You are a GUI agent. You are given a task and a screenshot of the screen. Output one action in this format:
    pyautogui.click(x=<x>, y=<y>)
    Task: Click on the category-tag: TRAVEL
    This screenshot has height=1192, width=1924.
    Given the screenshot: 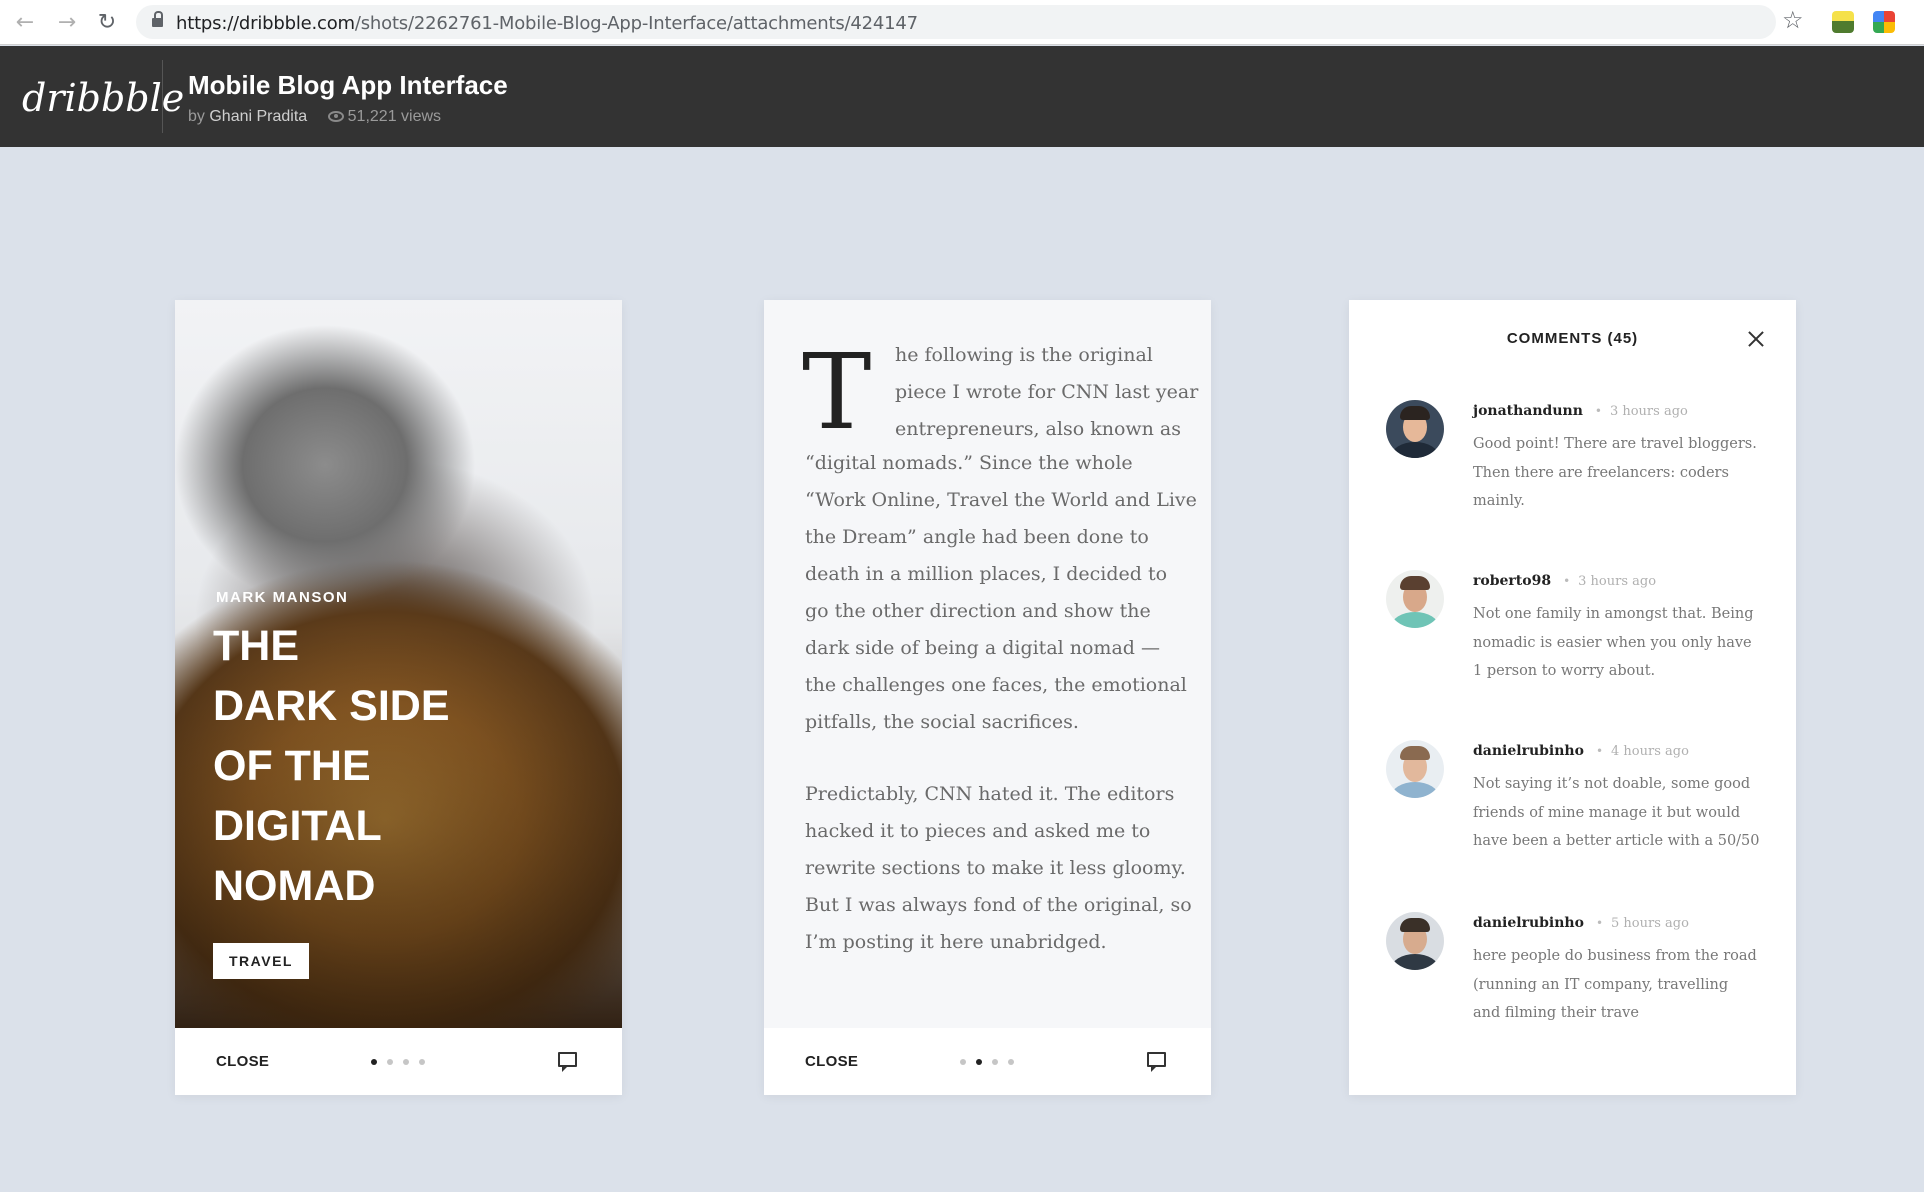 What is the action you would take?
    pyautogui.click(x=261, y=961)
    